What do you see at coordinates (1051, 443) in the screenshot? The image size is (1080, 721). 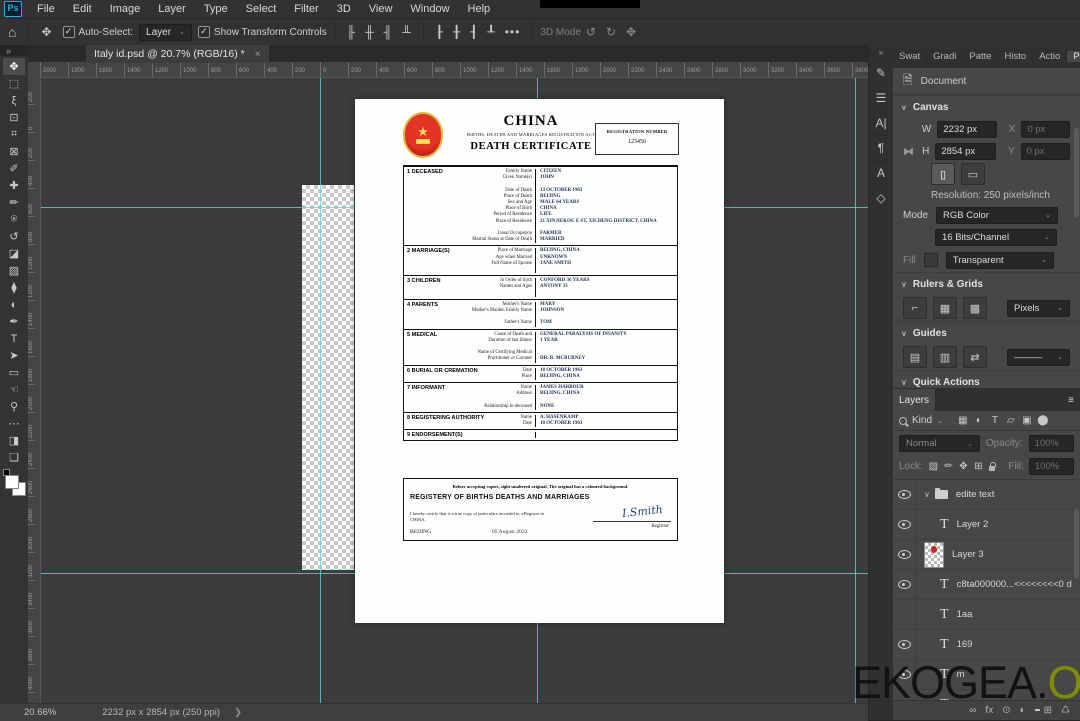 I see `opacity-input: 100%` at bounding box center [1051, 443].